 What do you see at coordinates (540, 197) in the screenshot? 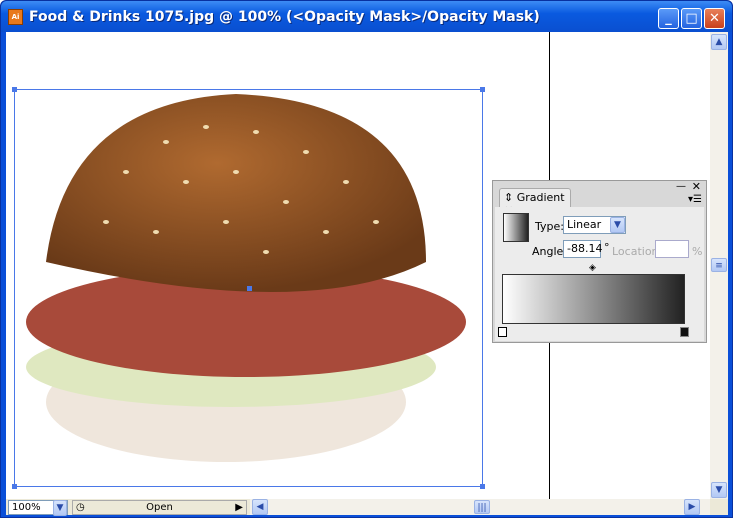
I see `tab-label: Gradient` at bounding box center [540, 197].